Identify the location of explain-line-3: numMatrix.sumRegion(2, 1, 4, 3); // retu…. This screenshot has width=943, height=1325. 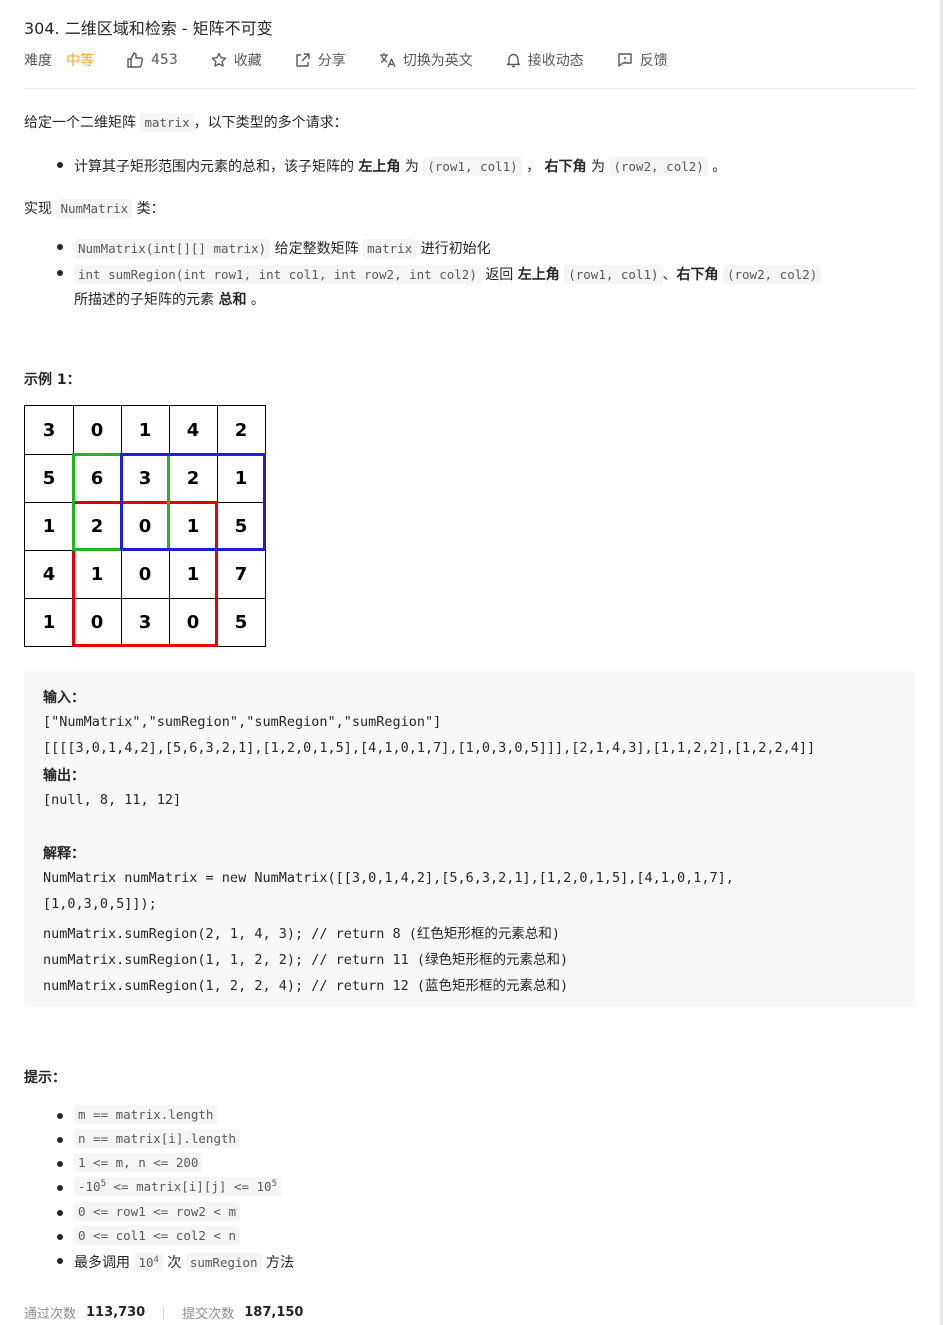
(302, 934).